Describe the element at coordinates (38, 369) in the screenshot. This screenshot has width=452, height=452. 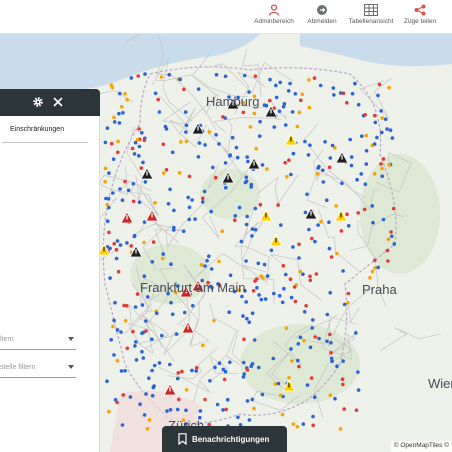
I see `filter-select-2: stelle filtern` at that location.